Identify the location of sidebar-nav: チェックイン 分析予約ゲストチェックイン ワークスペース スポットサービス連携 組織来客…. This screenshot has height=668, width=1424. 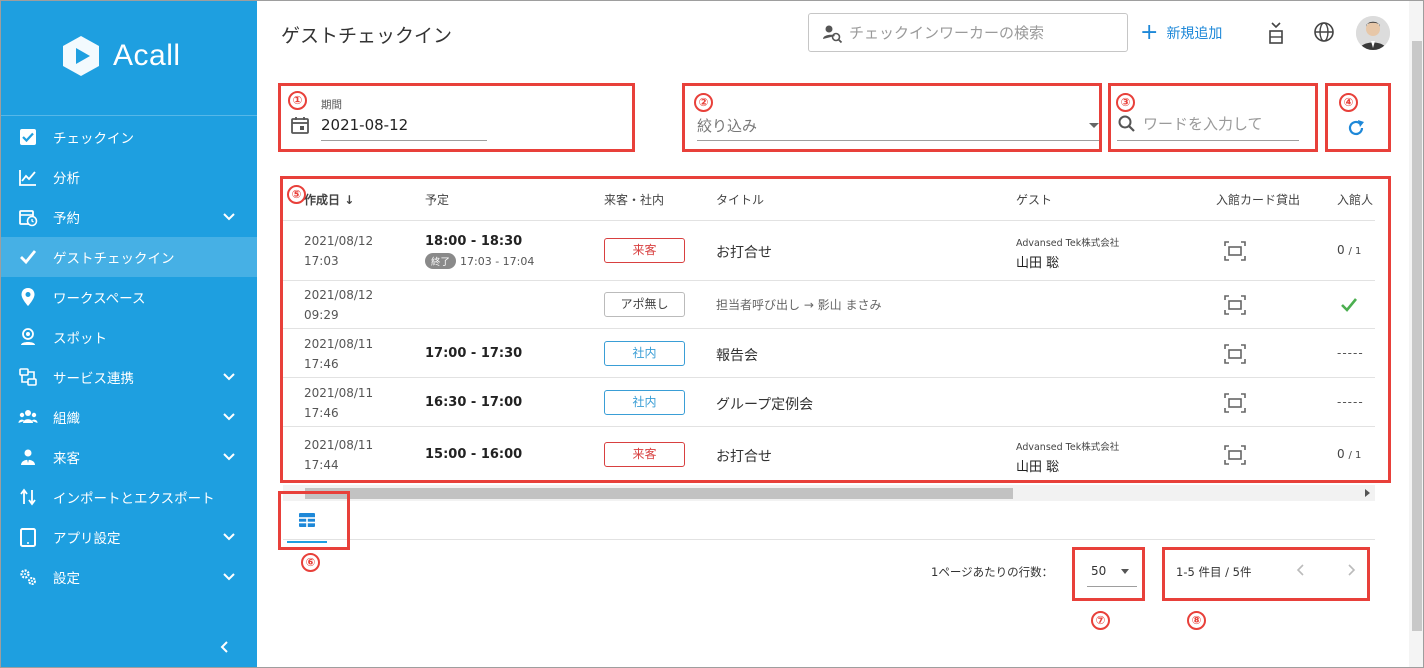
(129, 357).